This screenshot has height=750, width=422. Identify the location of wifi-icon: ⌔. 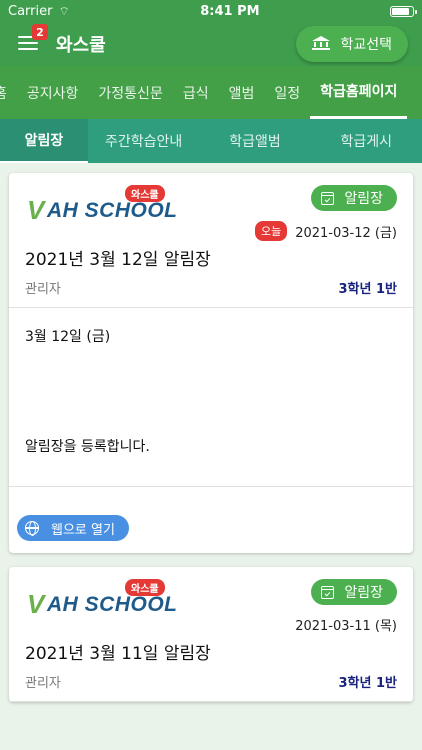
(64, 10).